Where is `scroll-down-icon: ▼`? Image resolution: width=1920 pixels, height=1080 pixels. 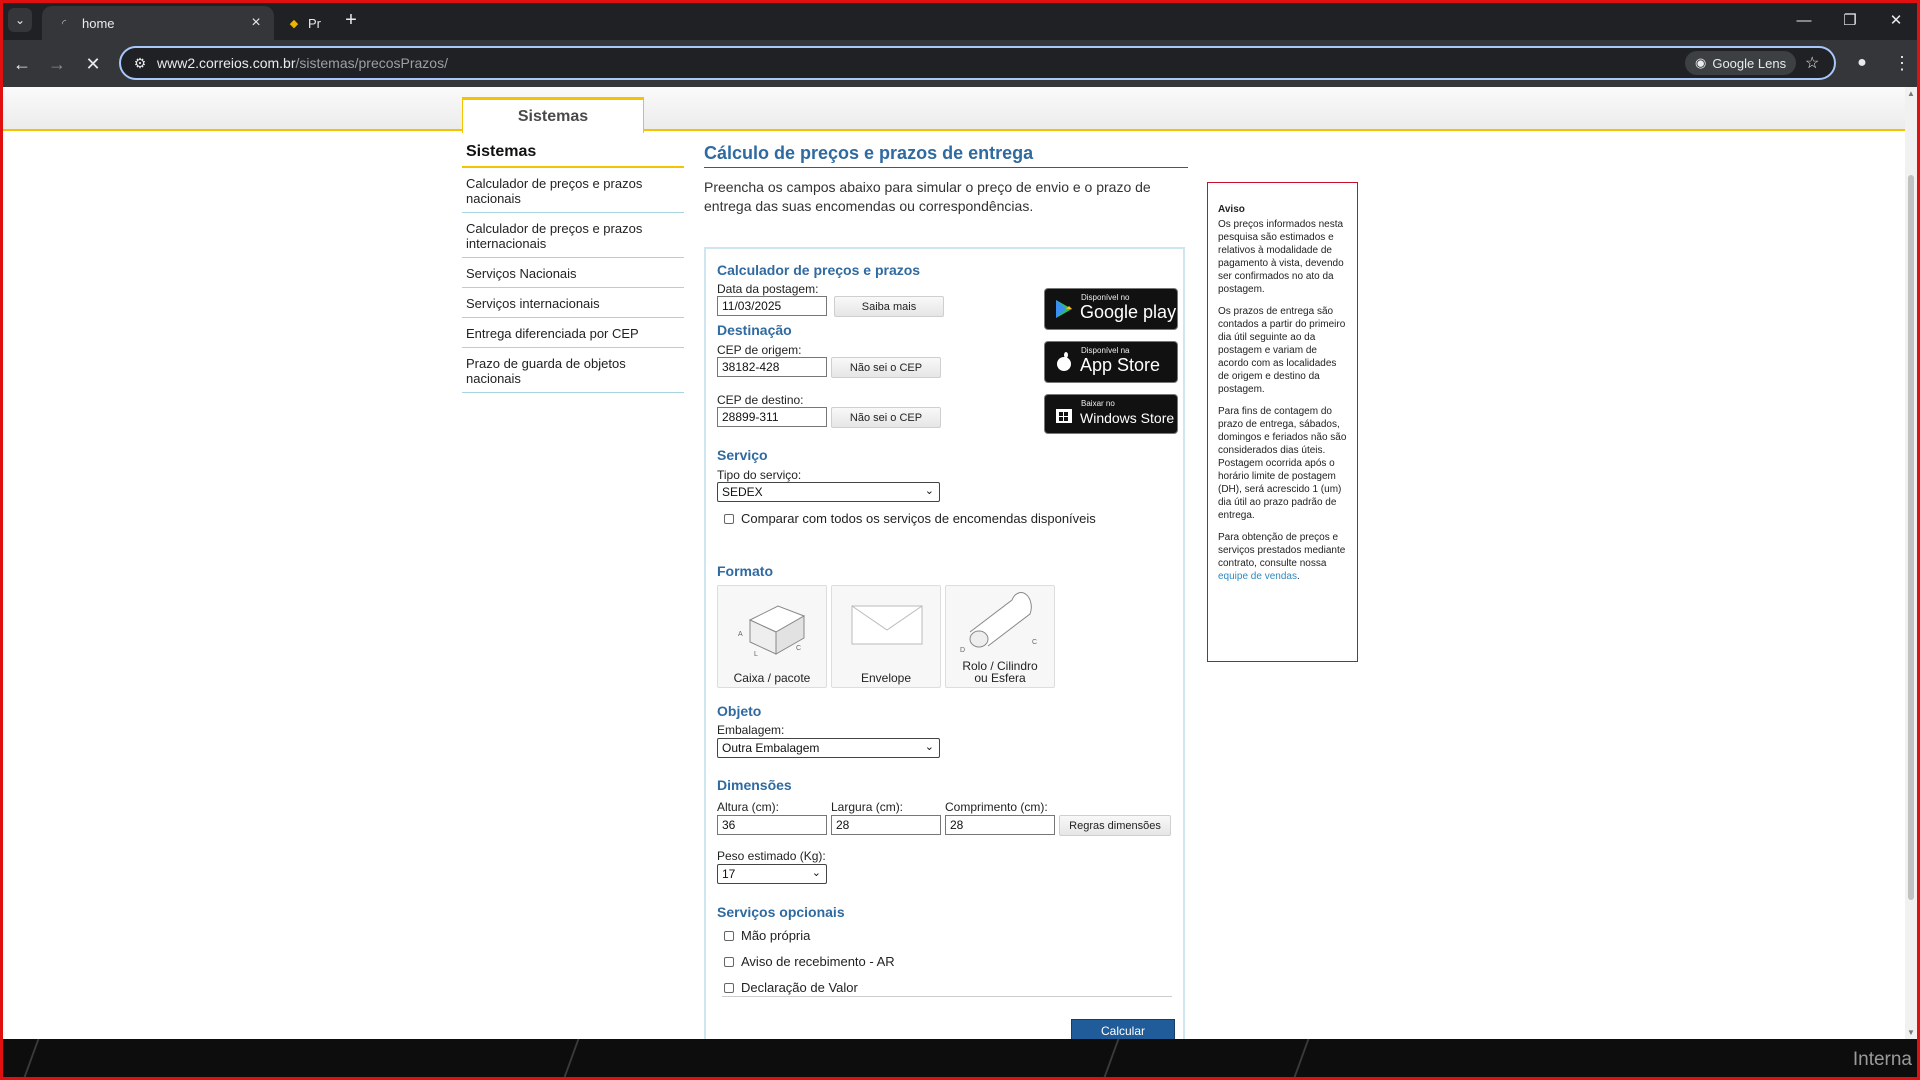
scroll-down-icon: ▼ is located at coordinates (1911, 1032).